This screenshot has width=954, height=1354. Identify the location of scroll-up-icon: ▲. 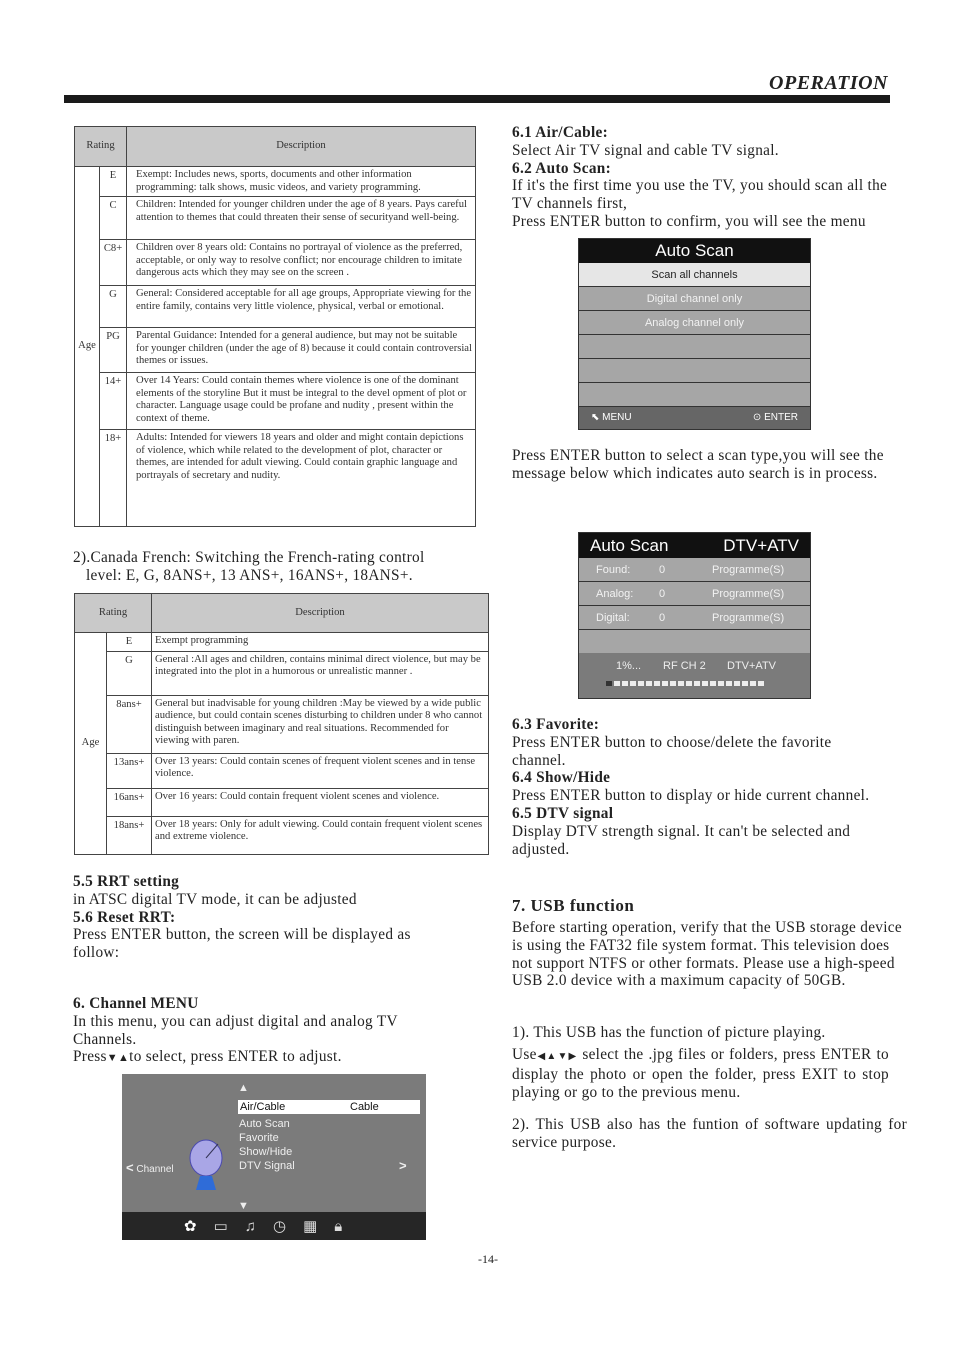
(243, 1088).